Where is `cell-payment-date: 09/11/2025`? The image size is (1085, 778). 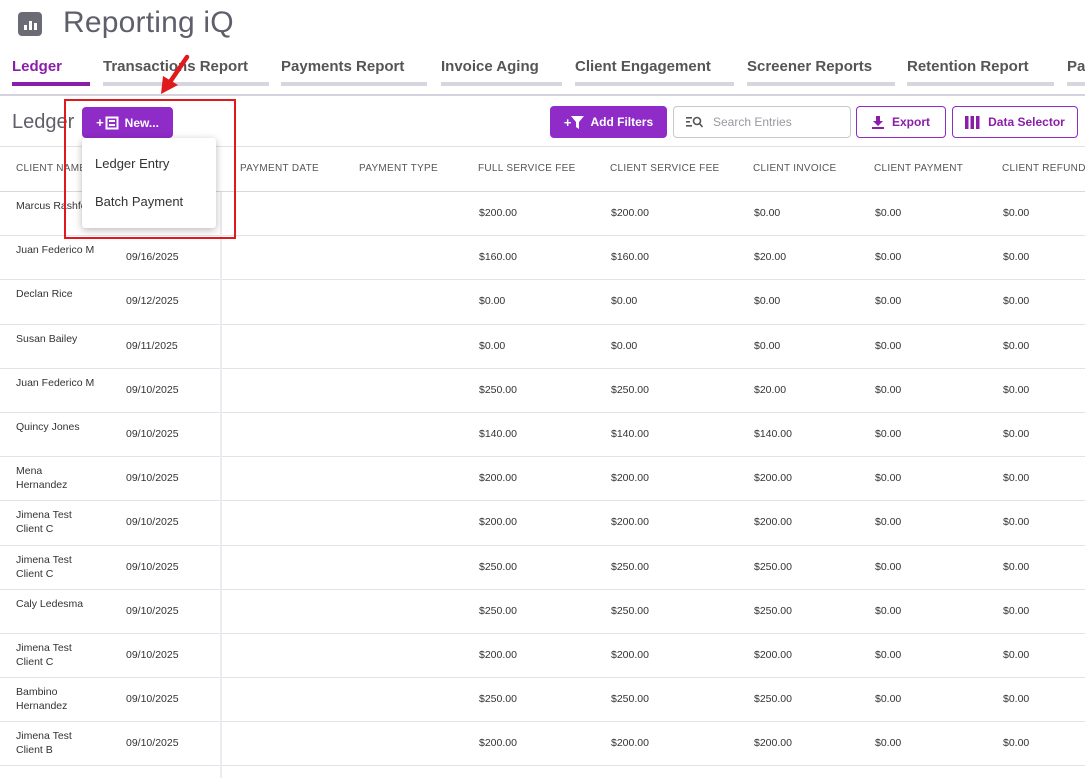
cell-payment-date: 09/11/2025 is located at coordinates (152, 345).